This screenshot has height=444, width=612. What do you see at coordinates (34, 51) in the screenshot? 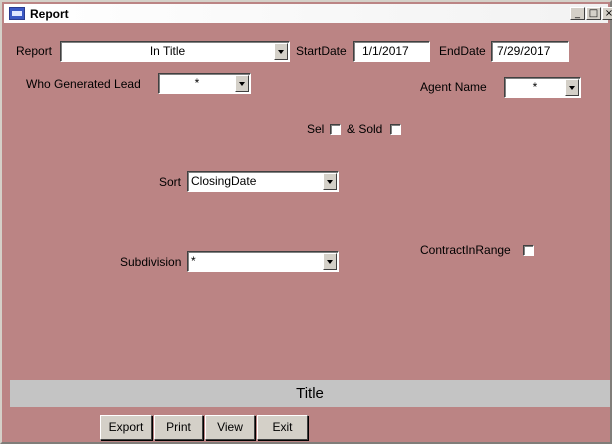
I see `report-label: Report` at bounding box center [34, 51].